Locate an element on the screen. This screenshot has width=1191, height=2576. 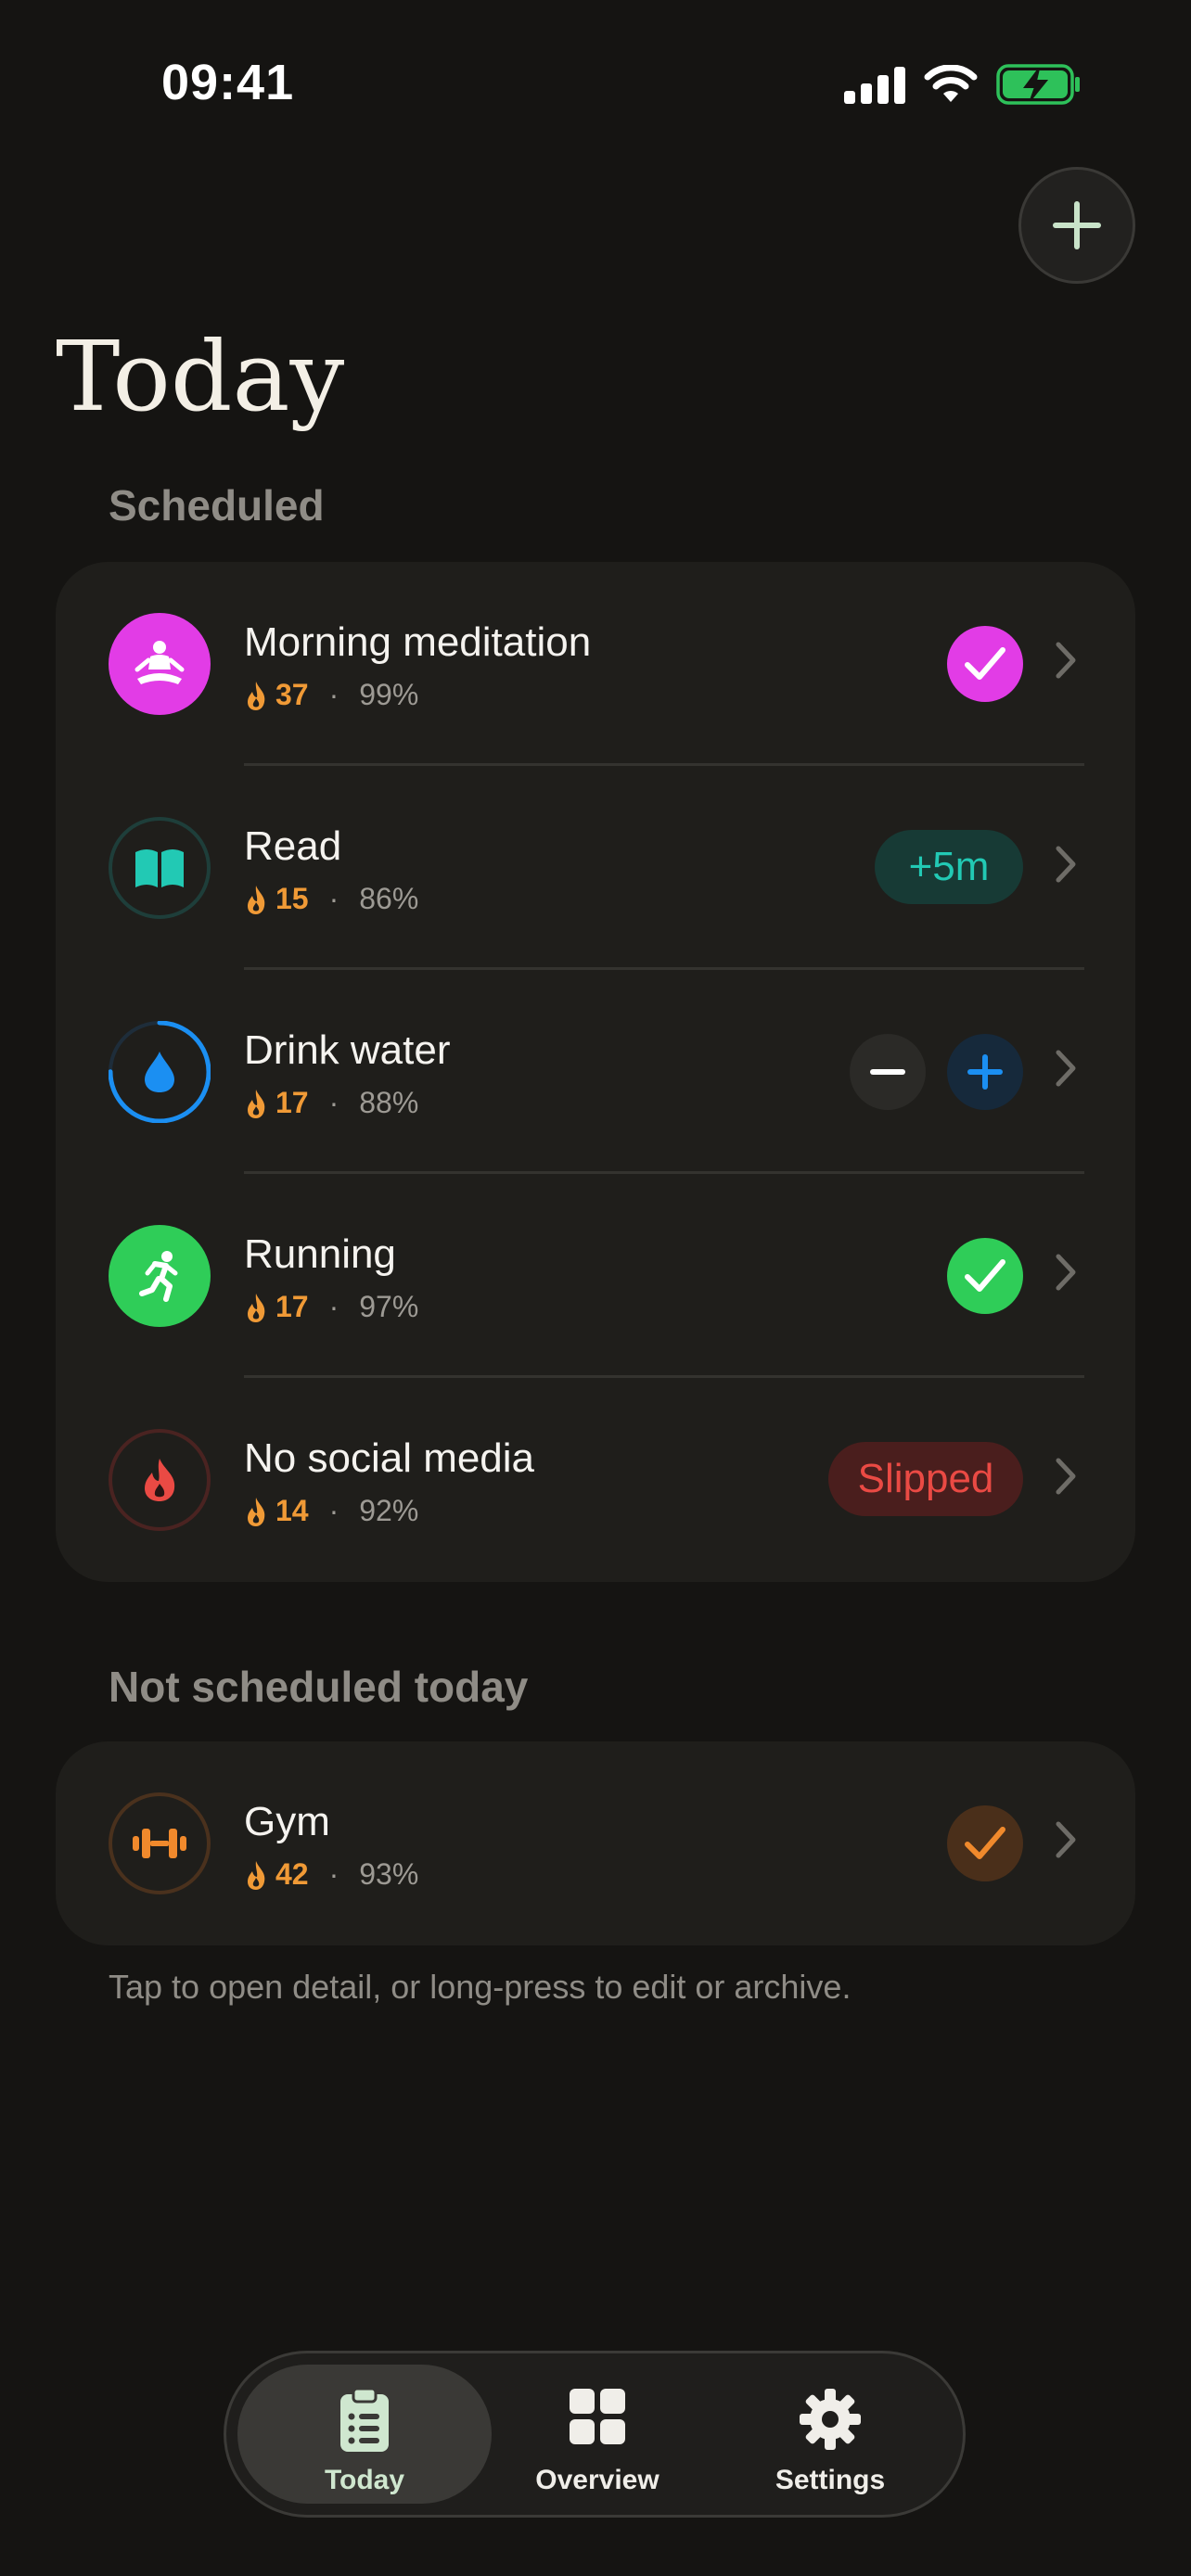
habit-name: Drink water is located at coordinates (347, 1050).